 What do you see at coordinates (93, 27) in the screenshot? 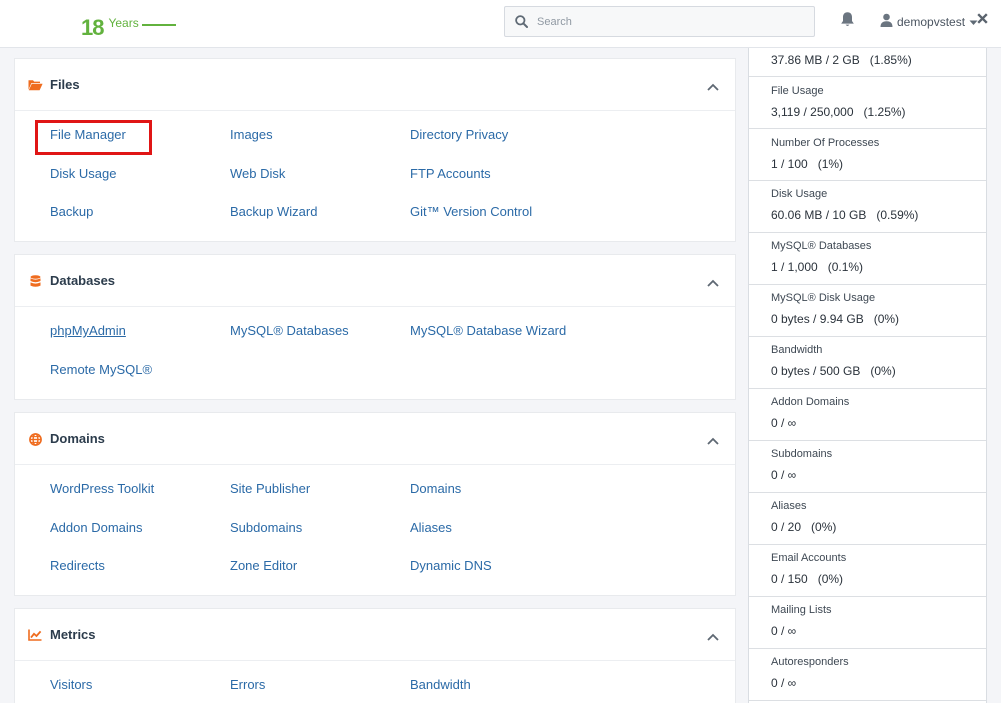
I see `logo-number: 18` at bounding box center [93, 27].